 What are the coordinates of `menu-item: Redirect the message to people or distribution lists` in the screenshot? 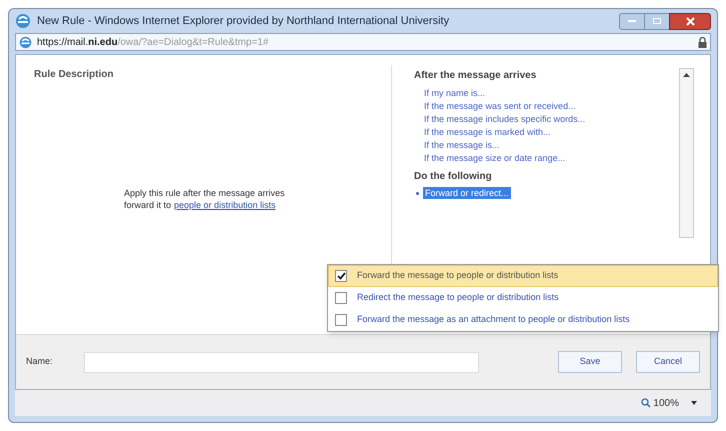 It's located at (523, 298).